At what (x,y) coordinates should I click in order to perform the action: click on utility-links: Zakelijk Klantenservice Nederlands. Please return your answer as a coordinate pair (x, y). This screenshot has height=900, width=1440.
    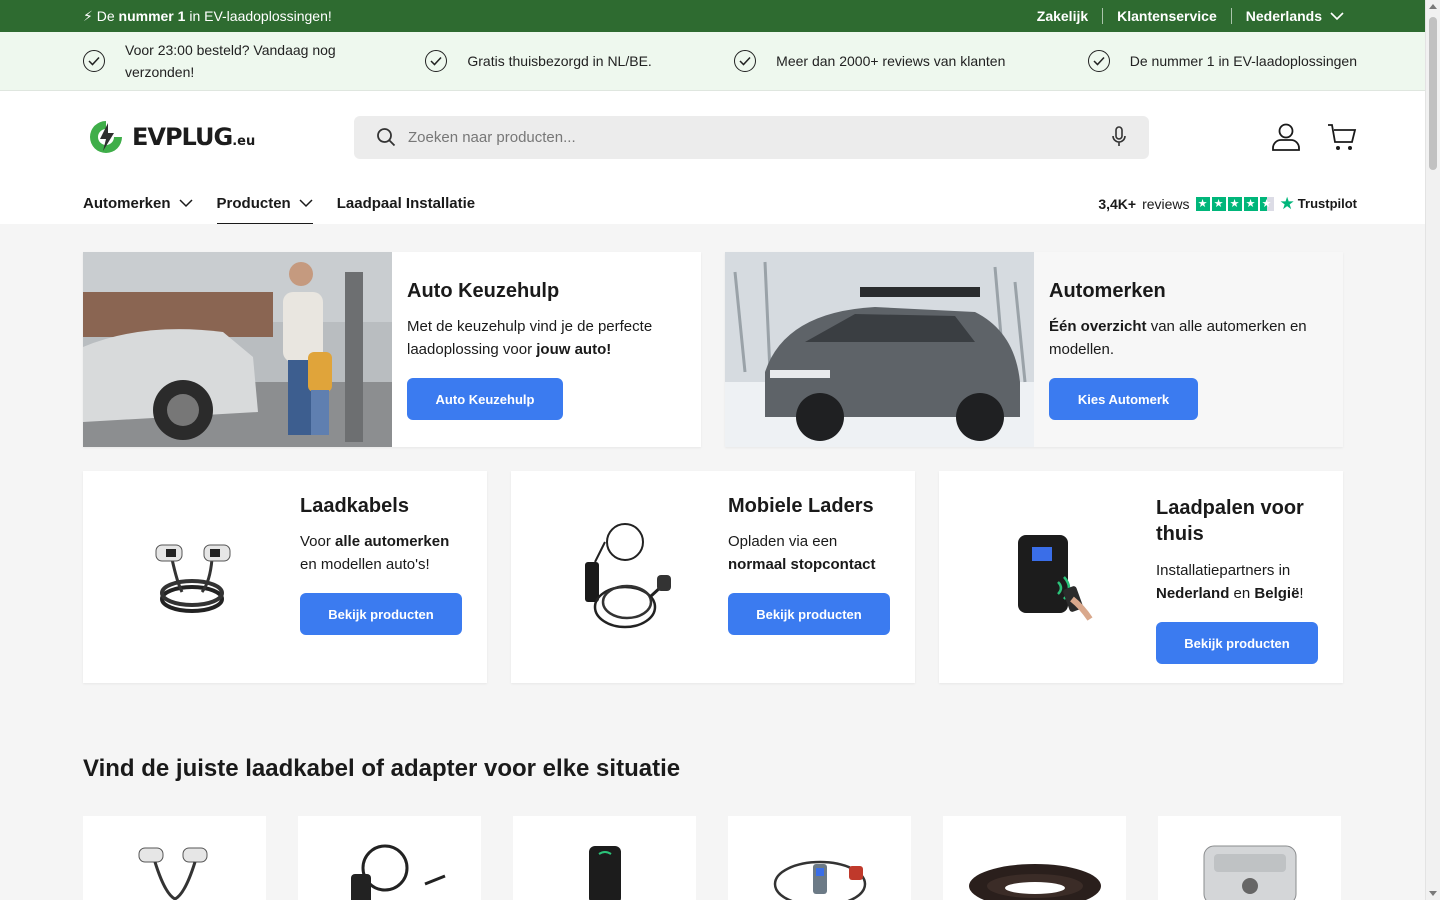
    Looking at the image, I should click on (1190, 16).